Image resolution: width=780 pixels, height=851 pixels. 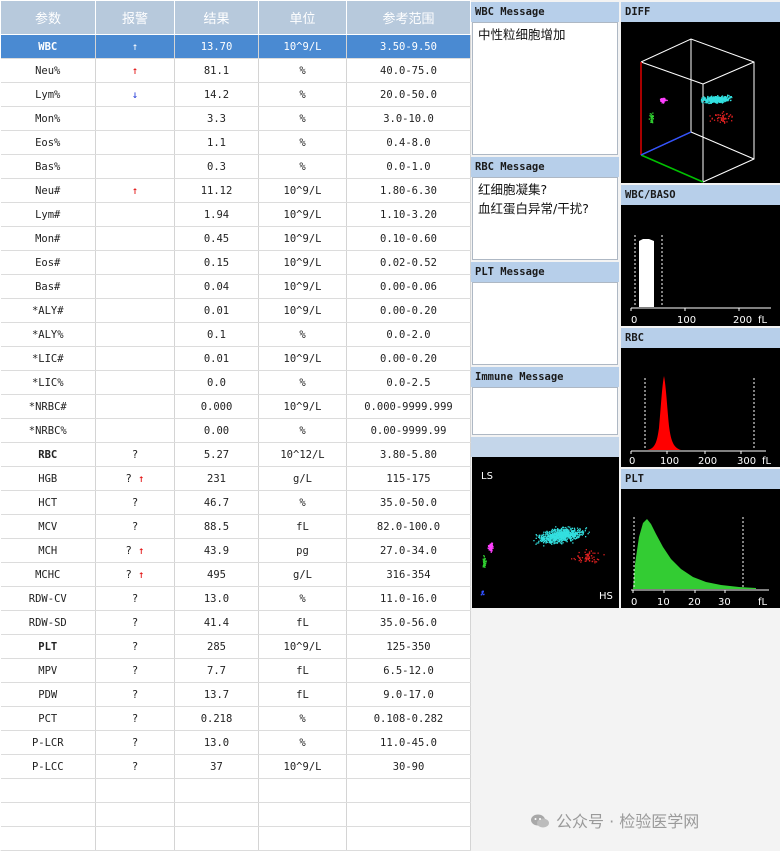 I want to click on table-row: Bas# 0.04 10^9/L 0.00-0.06, so click(x=235, y=286).